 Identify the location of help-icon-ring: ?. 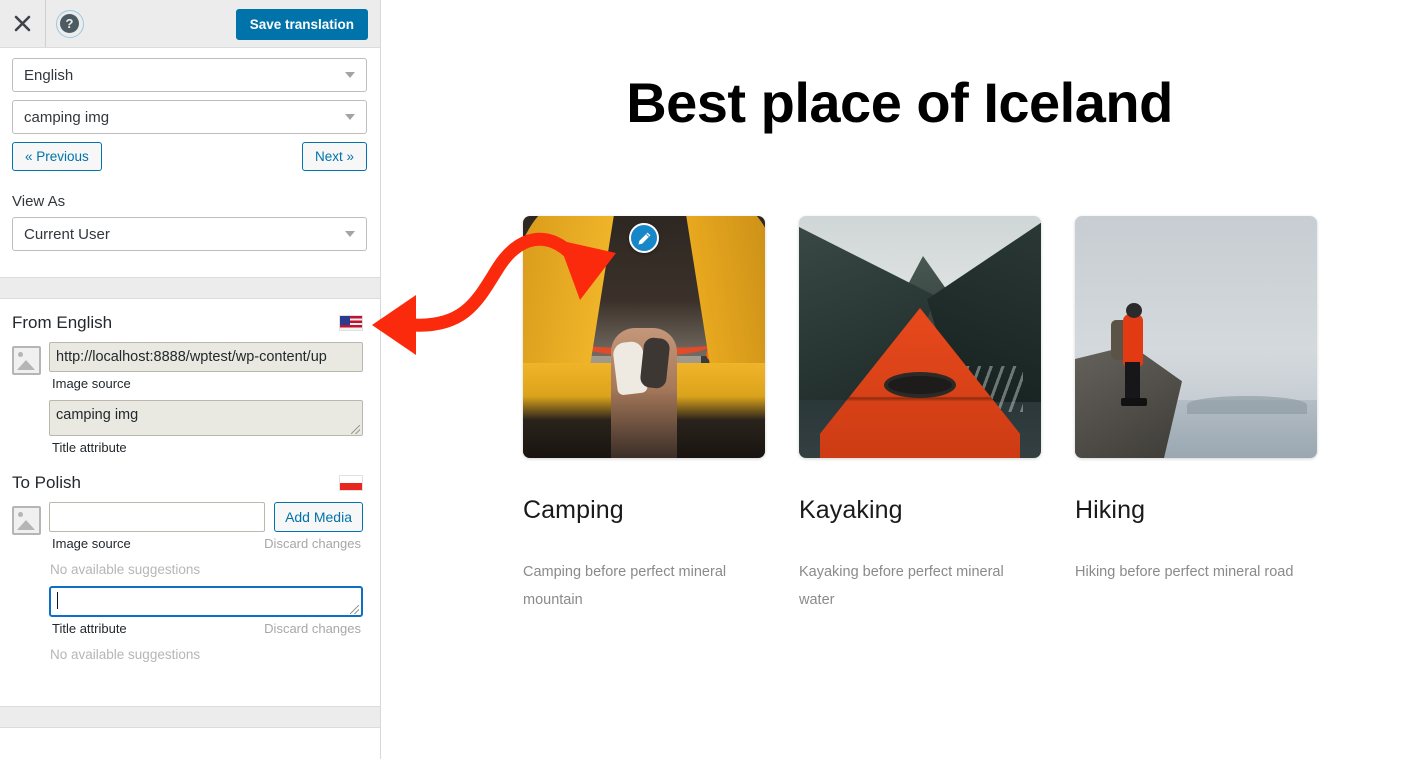
(69, 23).